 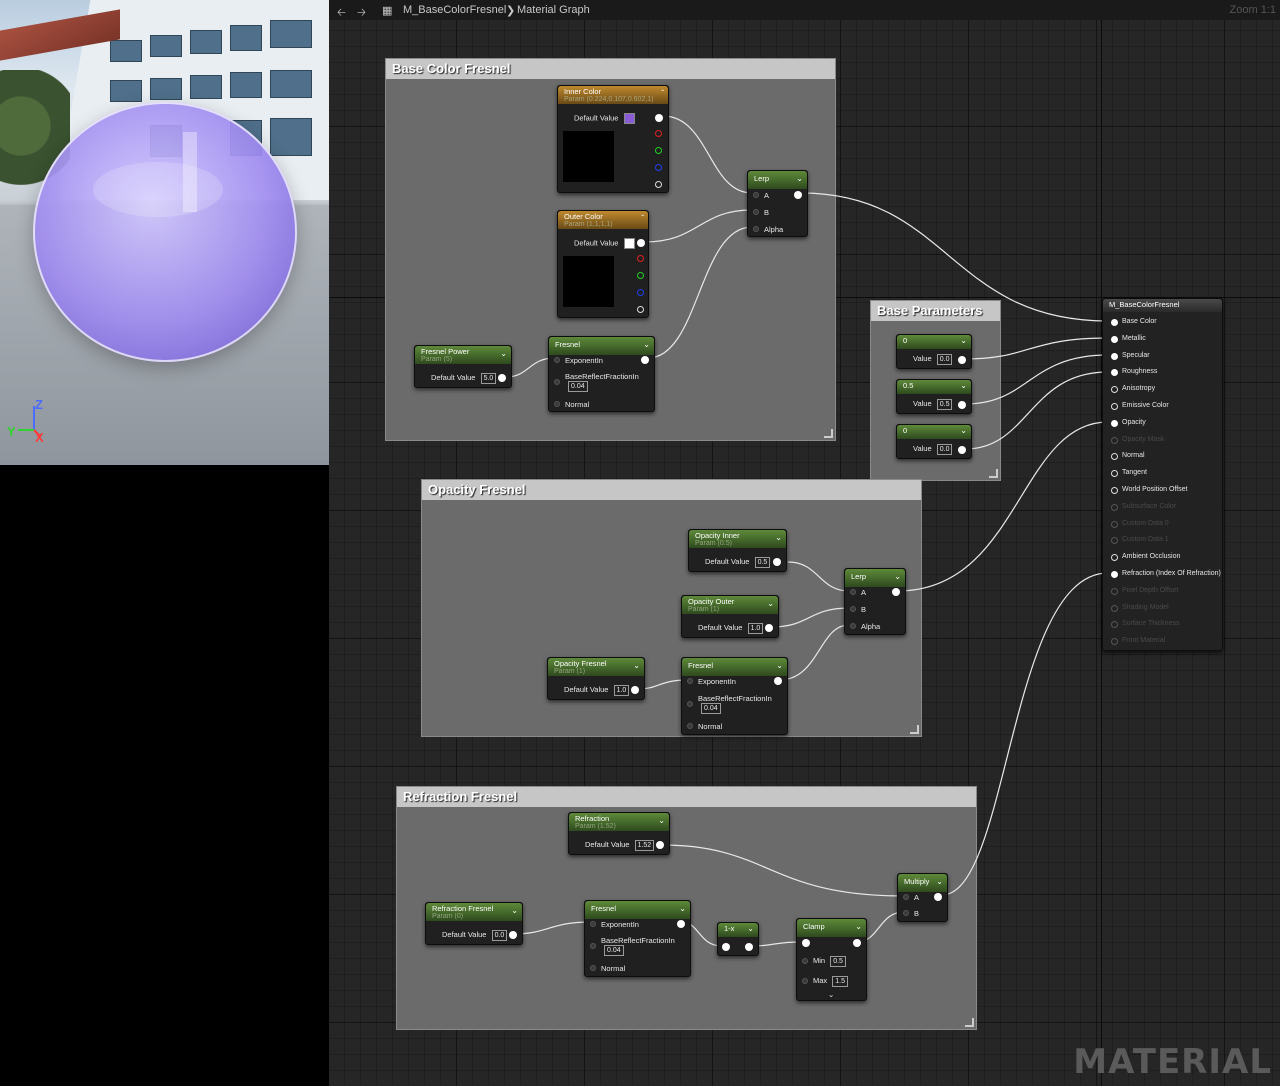 I want to click on node-header: Clamp ⌄, so click(x=831, y=928).